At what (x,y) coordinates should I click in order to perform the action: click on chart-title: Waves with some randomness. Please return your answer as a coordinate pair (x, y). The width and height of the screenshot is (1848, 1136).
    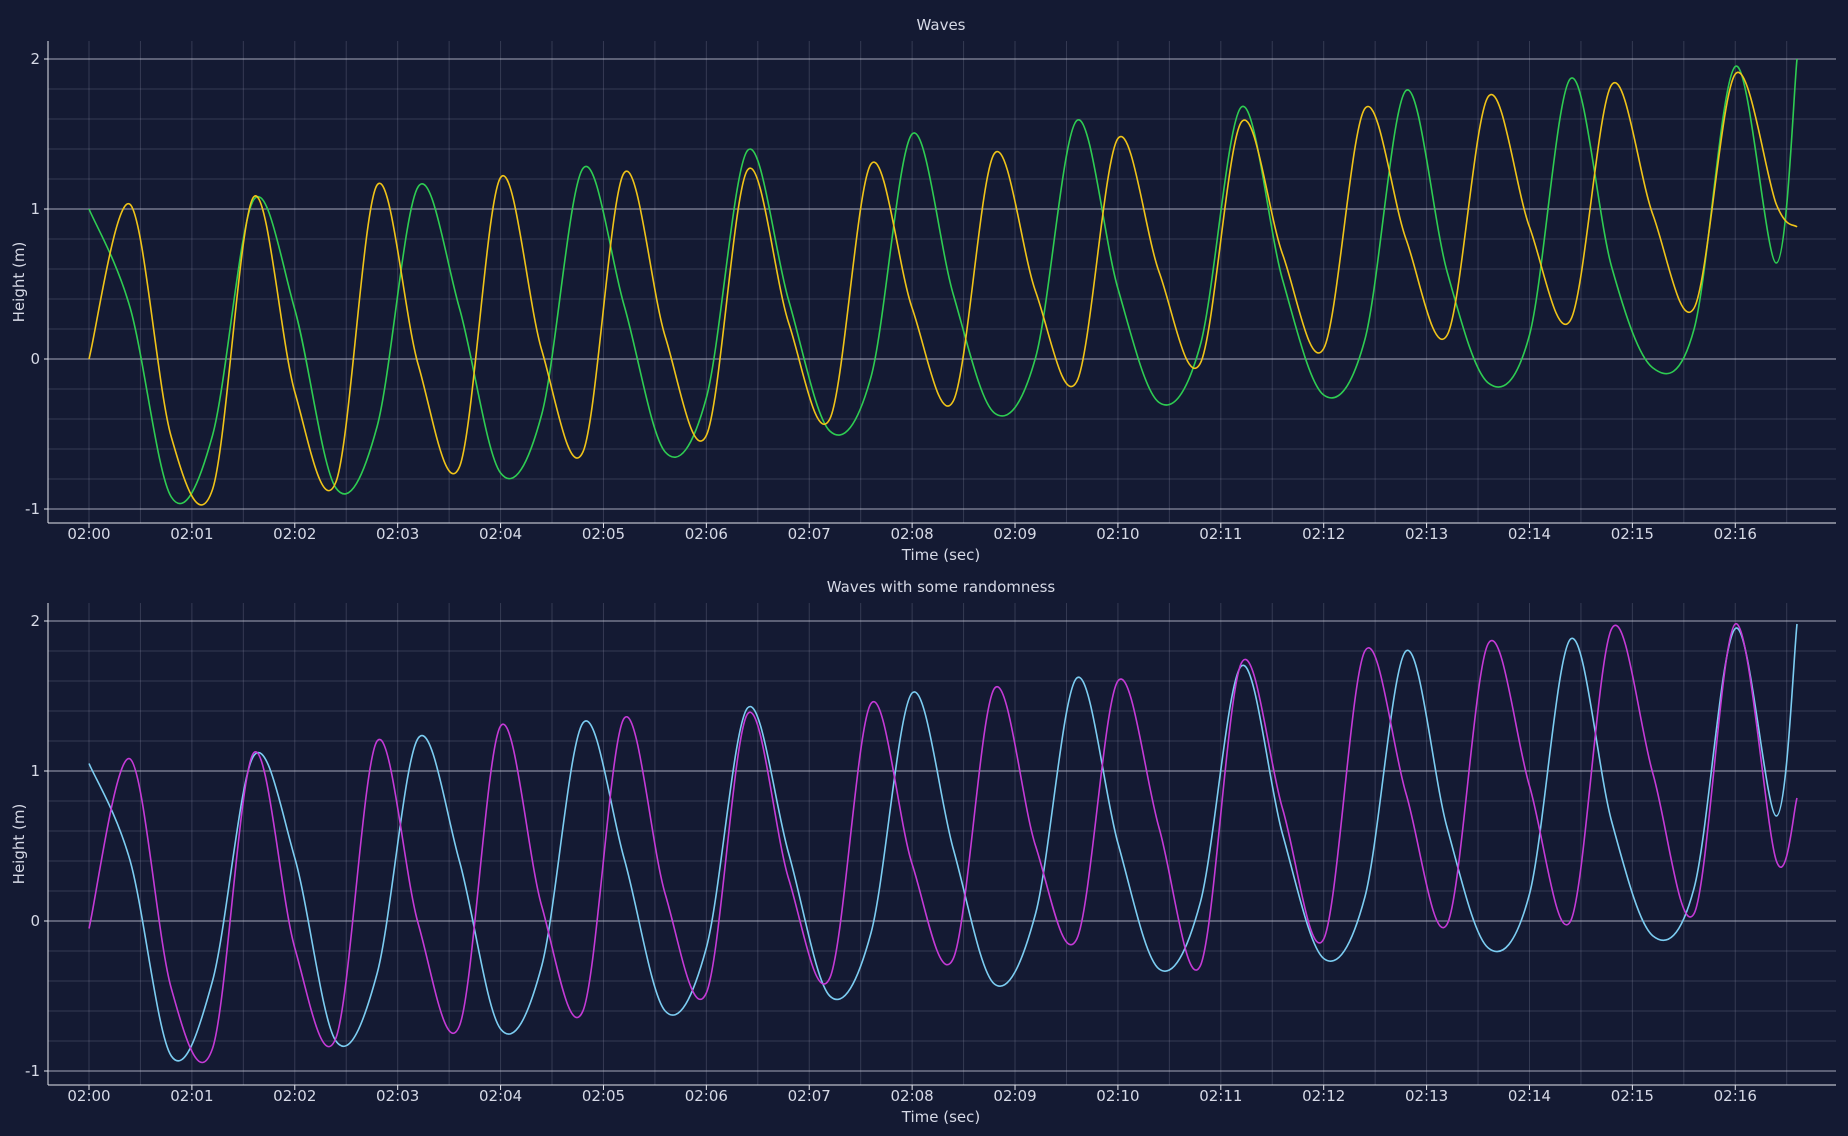
    Looking at the image, I should click on (941, 587).